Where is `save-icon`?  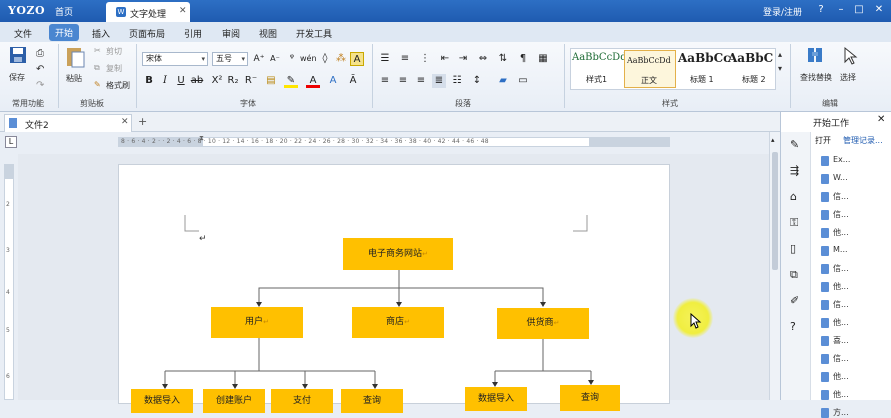
save-icon is located at coordinates (18, 55).